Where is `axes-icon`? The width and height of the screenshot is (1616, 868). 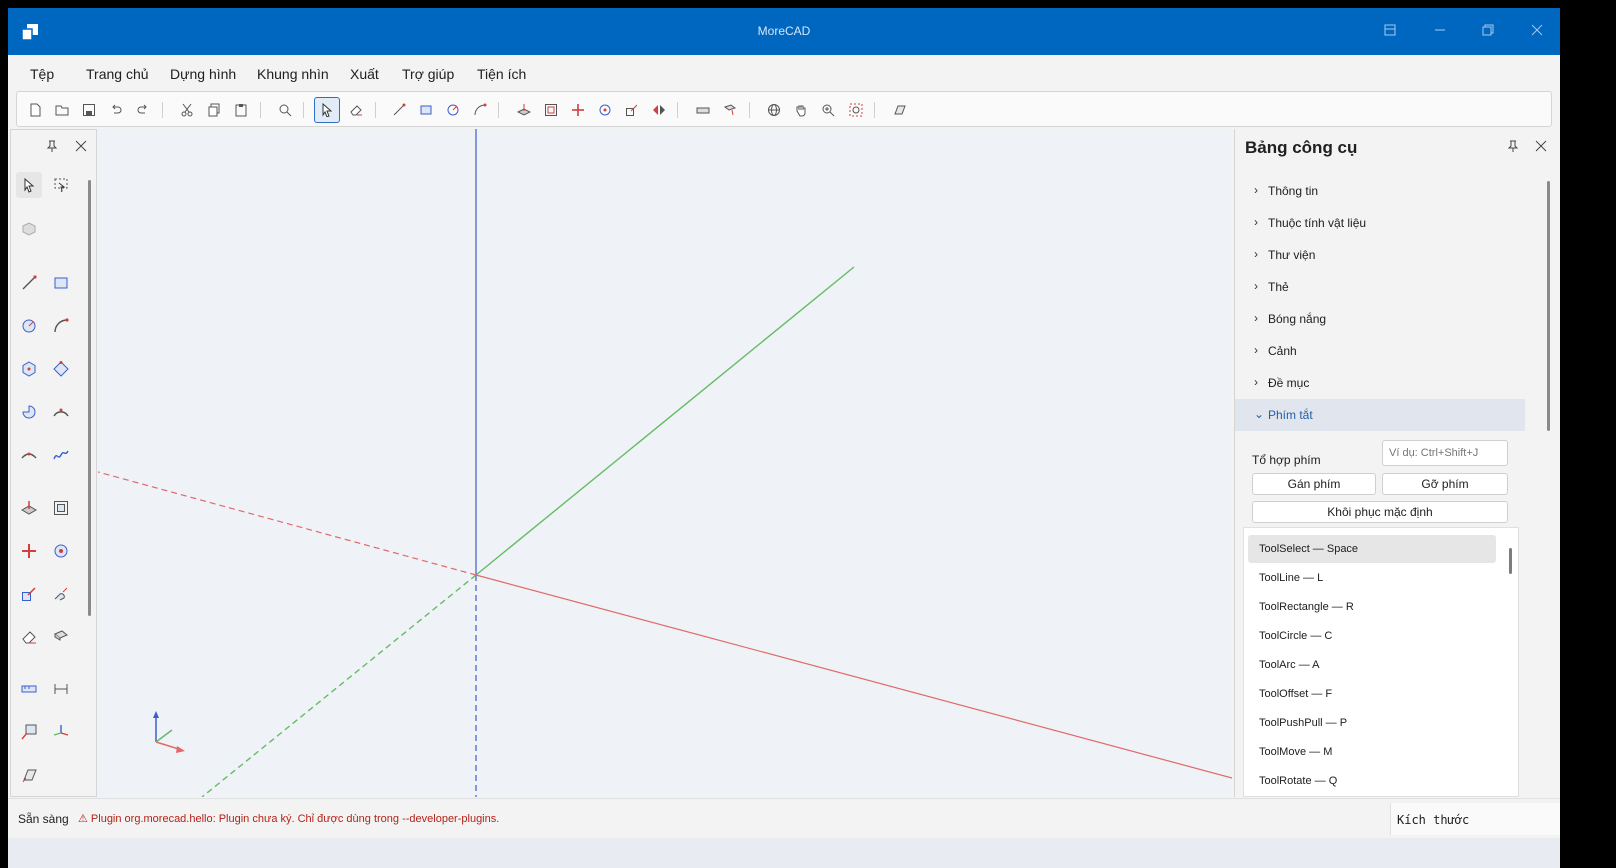
axes-icon is located at coordinates (61, 732).